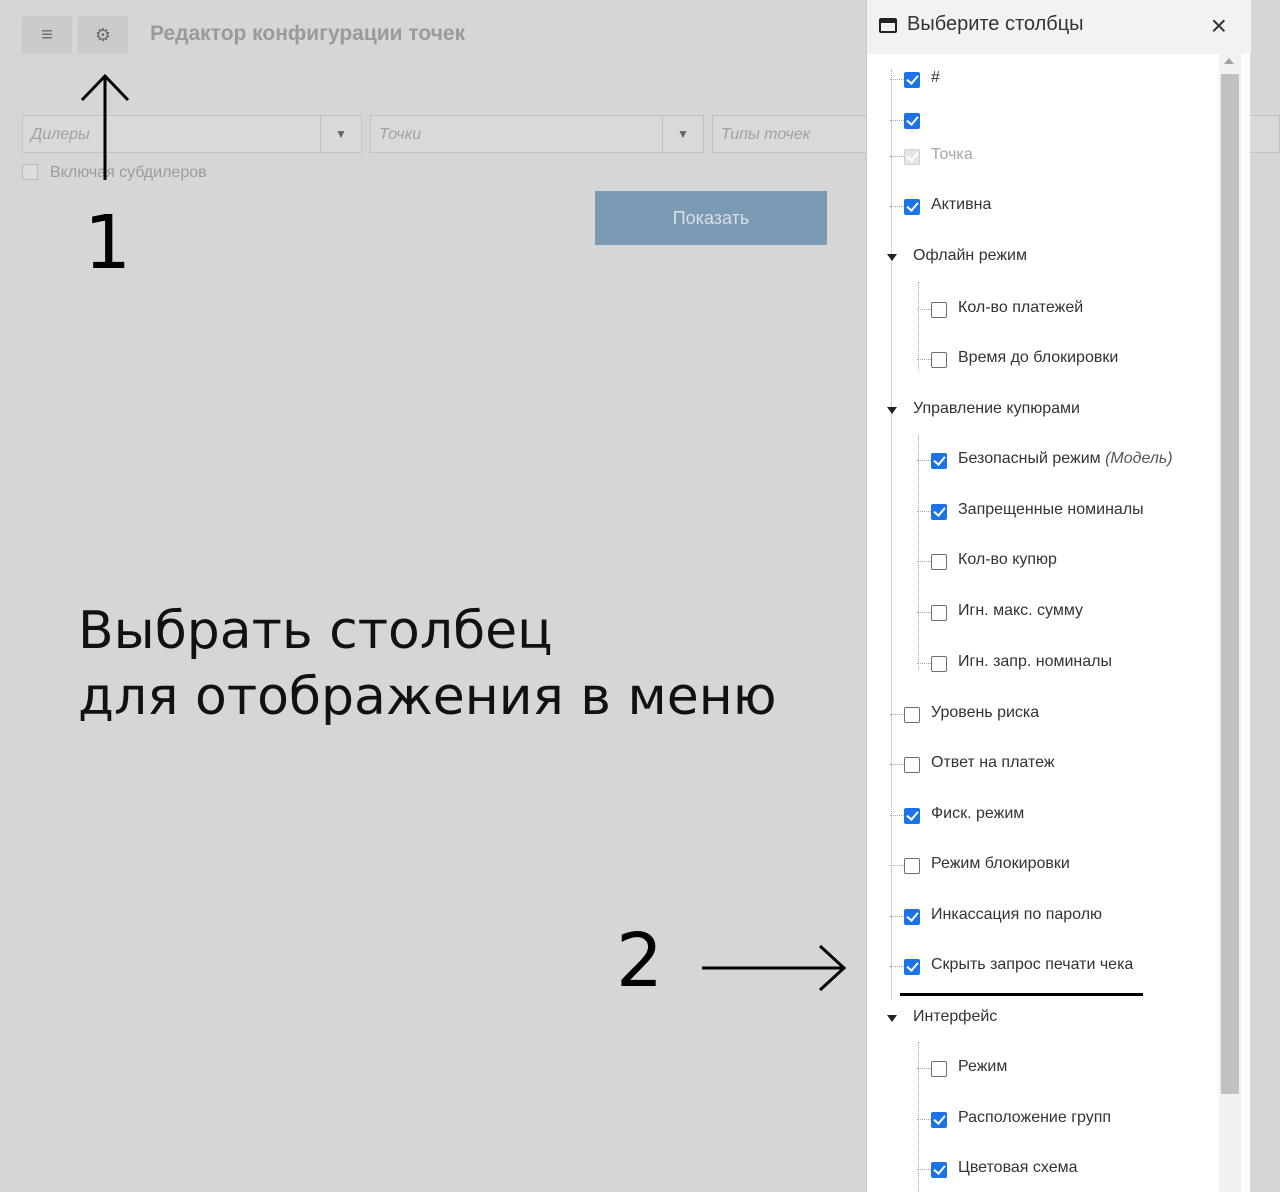  What do you see at coordinates (537, 134) in the screenshot?
I see `points-combo: Точки ▼` at bounding box center [537, 134].